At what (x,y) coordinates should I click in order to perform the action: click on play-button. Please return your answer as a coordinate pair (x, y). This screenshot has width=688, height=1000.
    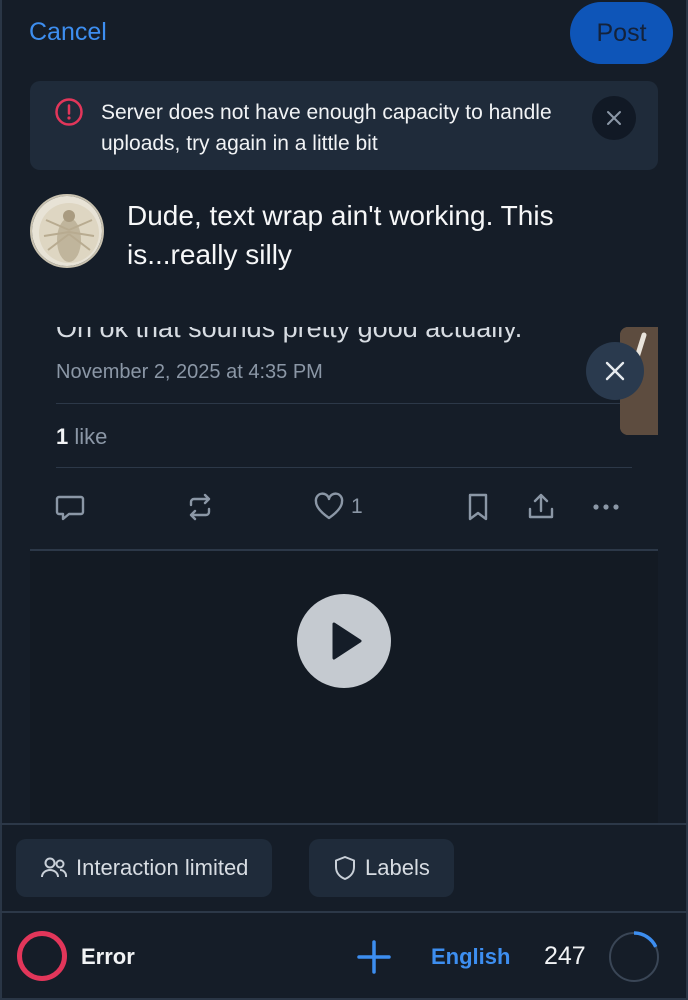
    Looking at the image, I should click on (344, 641).